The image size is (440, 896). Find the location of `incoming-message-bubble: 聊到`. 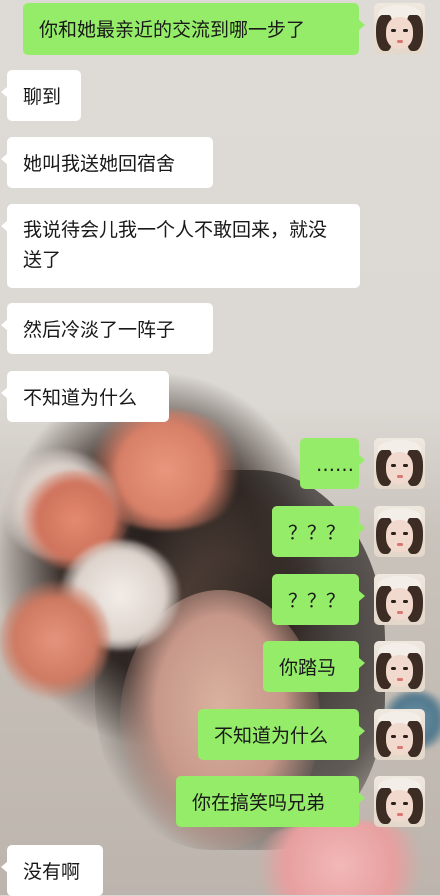

incoming-message-bubble: 聊到 is located at coordinates (41, 95).